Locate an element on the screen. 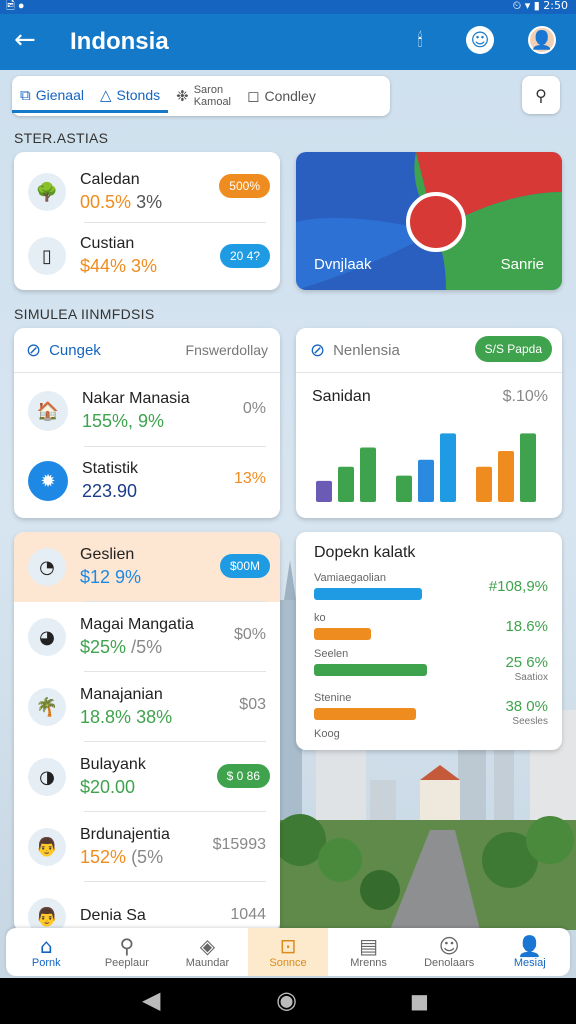 This screenshot has height=1024, width=576. nav-icon: ☺ is located at coordinates (449, 946).